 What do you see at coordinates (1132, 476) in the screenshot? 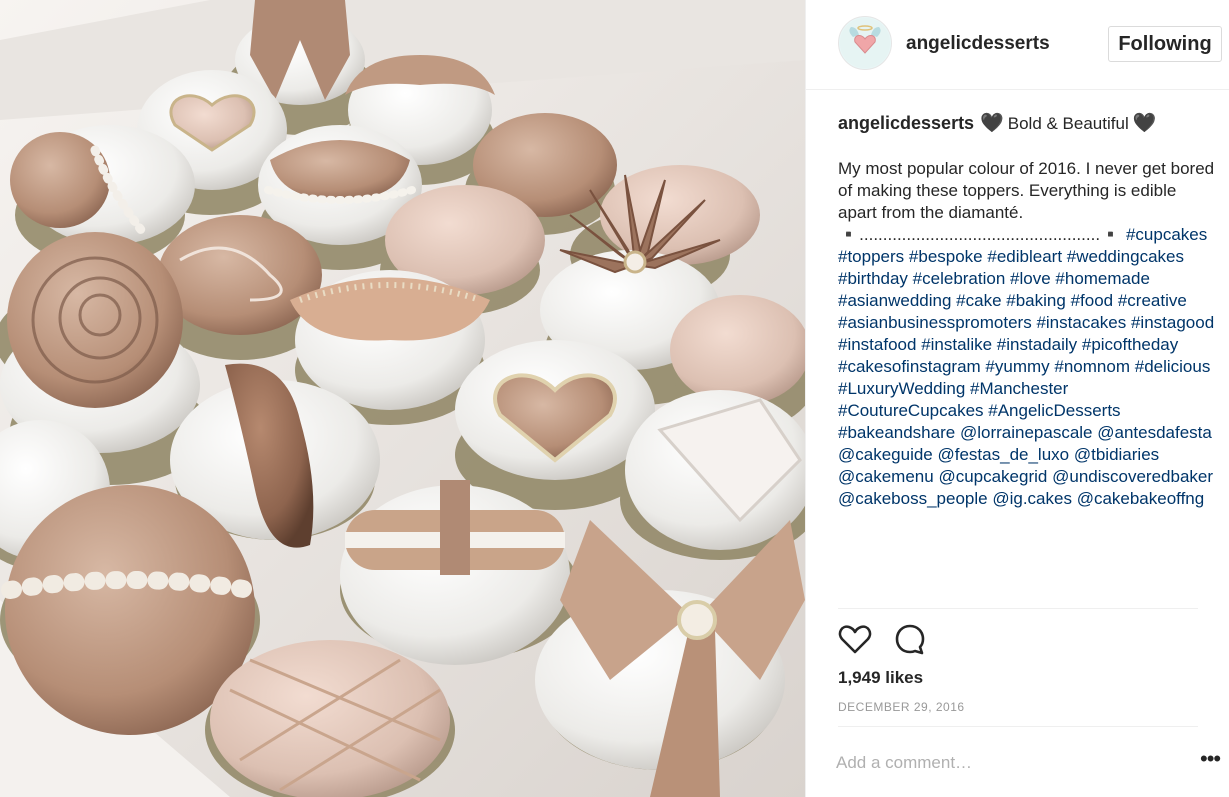
I see `mention-link: @undiscoveredbaker` at bounding box center [1132, 476].